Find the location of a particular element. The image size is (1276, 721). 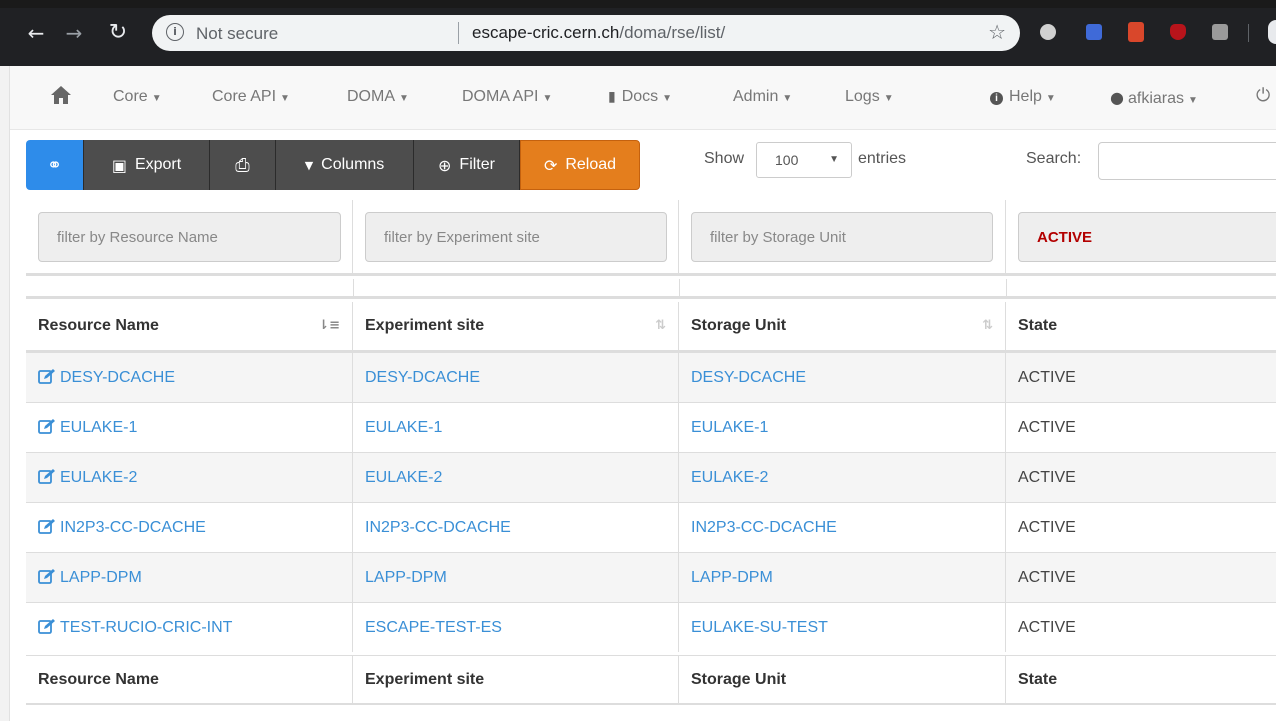

reload-page-icon: ↻ is located at coordinates (118, 33).